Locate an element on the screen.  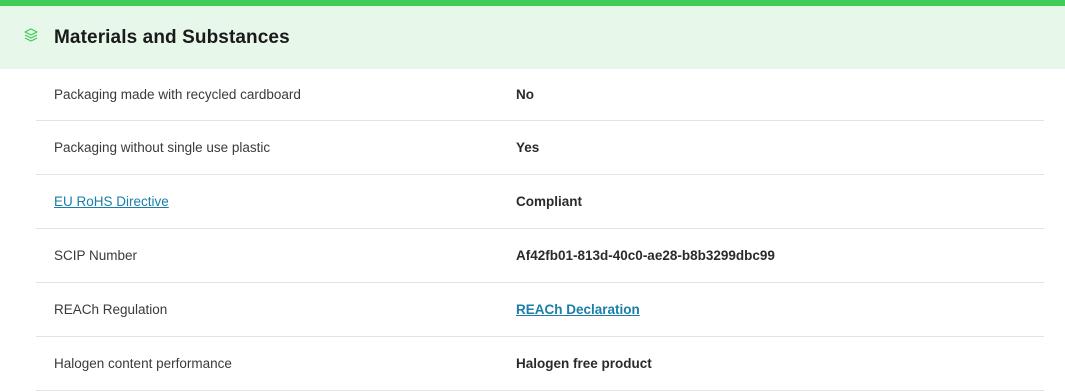
row-value: Yes is located at coordinates (528, 147).